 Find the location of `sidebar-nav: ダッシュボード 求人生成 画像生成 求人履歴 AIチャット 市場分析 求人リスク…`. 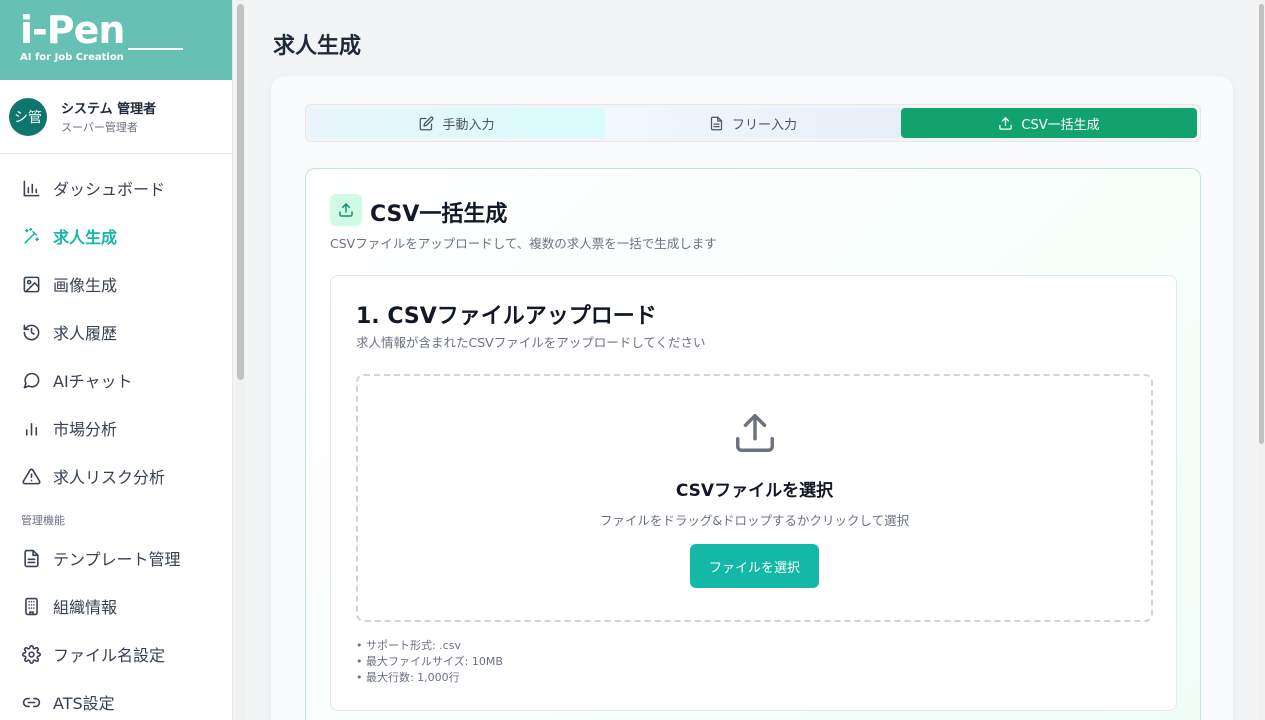

sidebar-nav: ダッシュボード 求人生成 画像生成 求人履歴 AIチャット 市場分析 求人リスク… is located at coordinates (116, 437).